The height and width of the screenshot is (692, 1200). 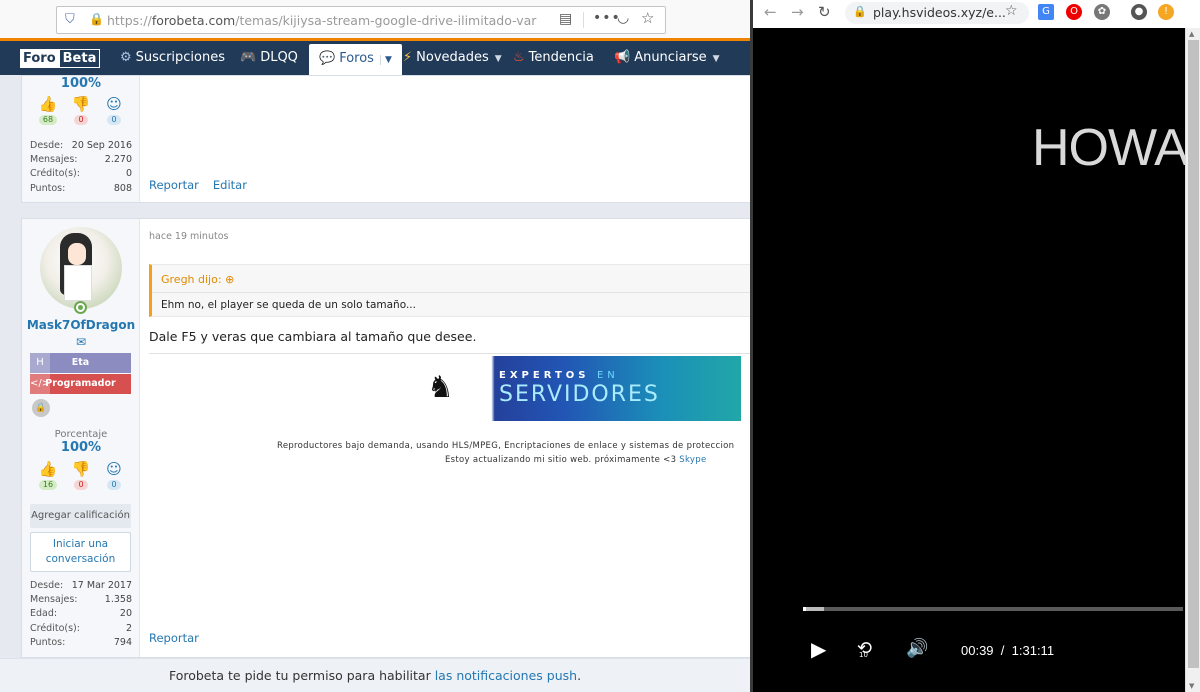 What do you see at coordinates (408, 57) in the screenshot?
I see `bolt-icon: ⚡` at bounding box center [408, 57].